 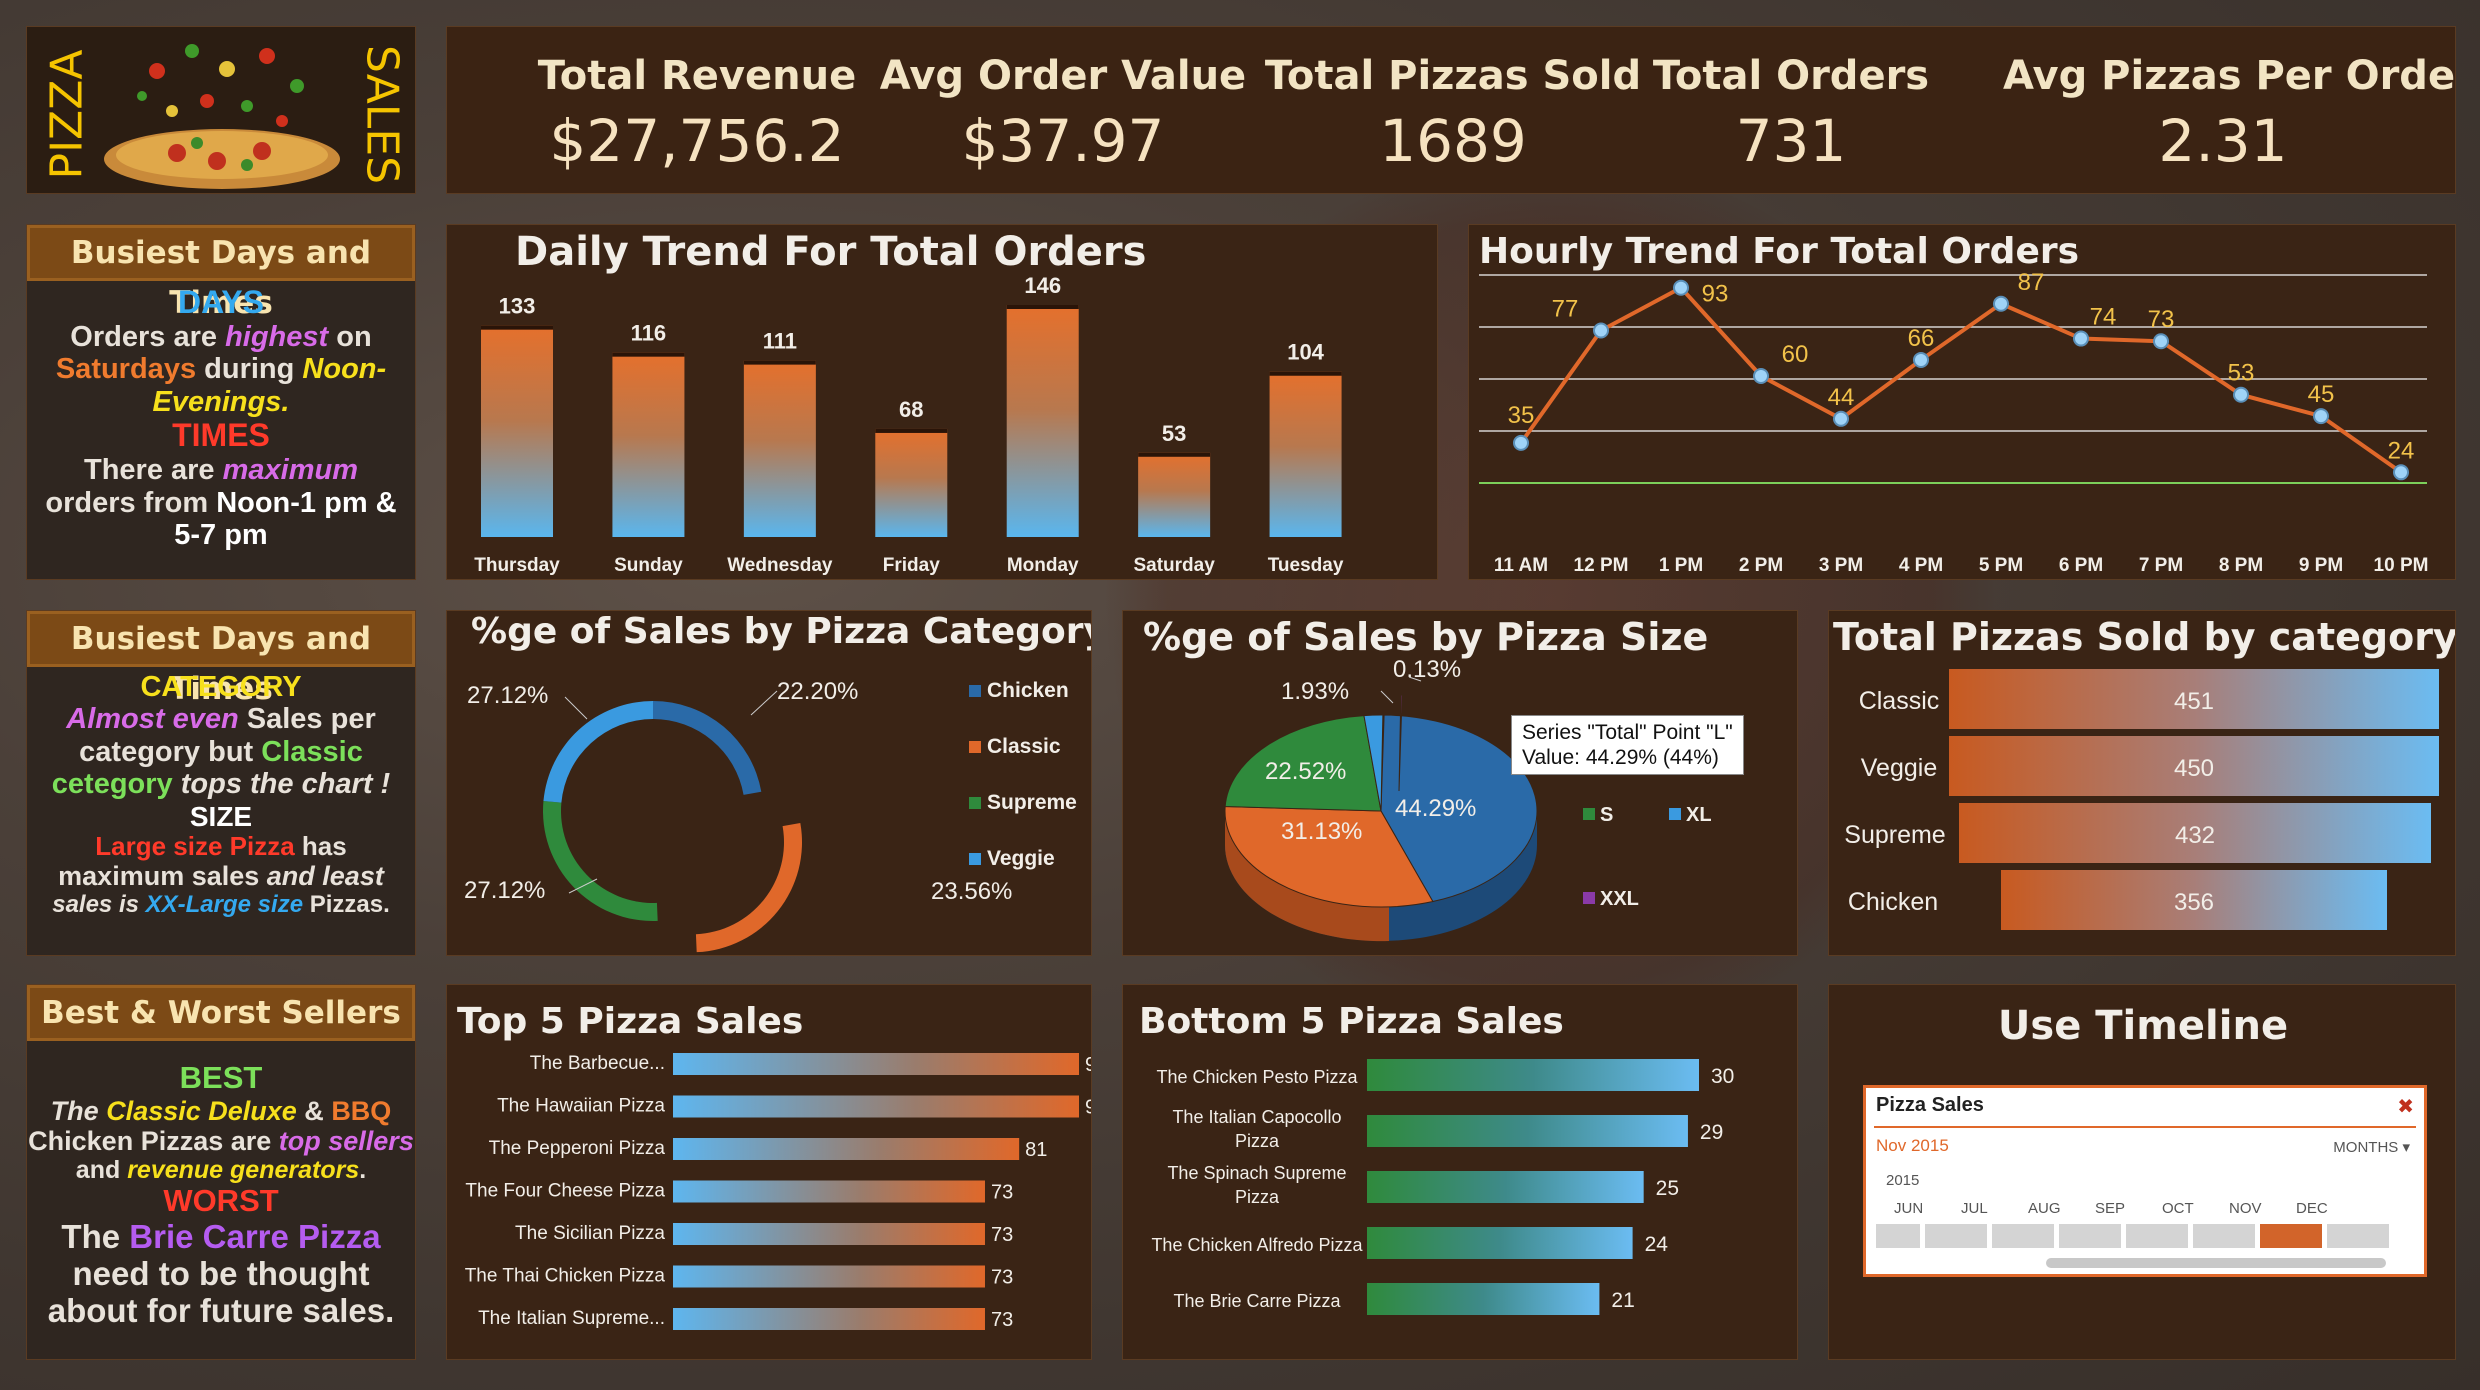 I want to click on text: sales is, so click(x=99, y=904).